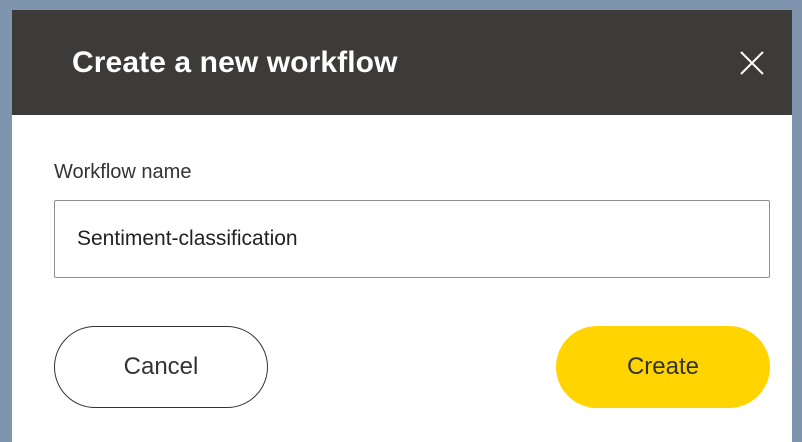  What do you see at coordinates (235, 62) in the screenshot?
I see `dialog-title: Create a new workflow` at bounding box center [235, 62].